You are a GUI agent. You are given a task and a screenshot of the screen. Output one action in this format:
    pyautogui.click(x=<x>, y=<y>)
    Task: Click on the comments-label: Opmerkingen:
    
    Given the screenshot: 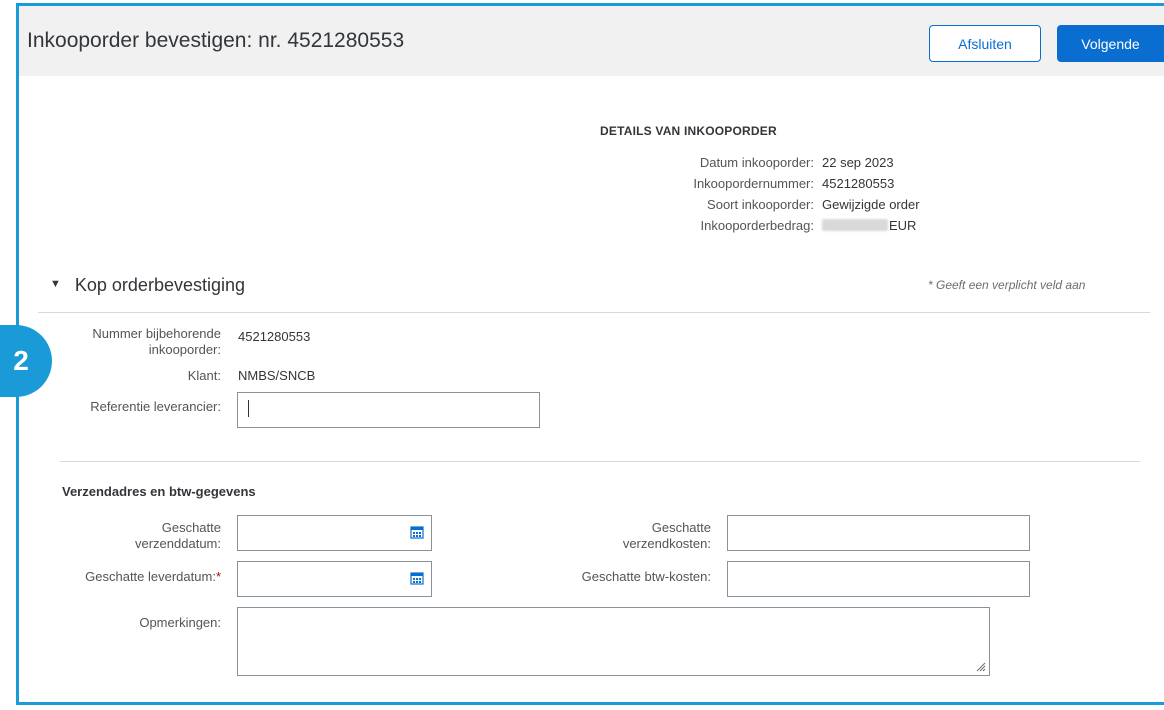 What is the action you would take?
    pyautogui.click(x=180, y=622)
    